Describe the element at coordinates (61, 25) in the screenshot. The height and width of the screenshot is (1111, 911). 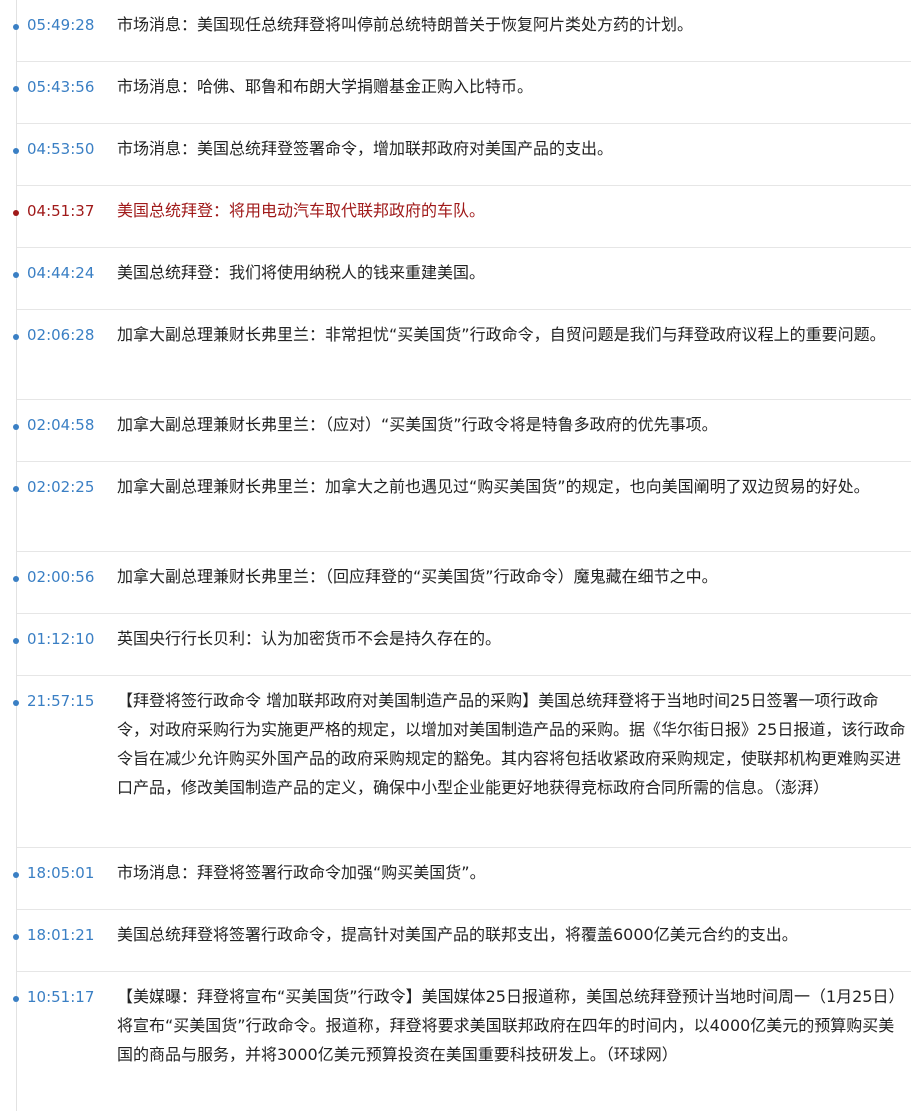
I see `news-time: 05:49:28` at that location.